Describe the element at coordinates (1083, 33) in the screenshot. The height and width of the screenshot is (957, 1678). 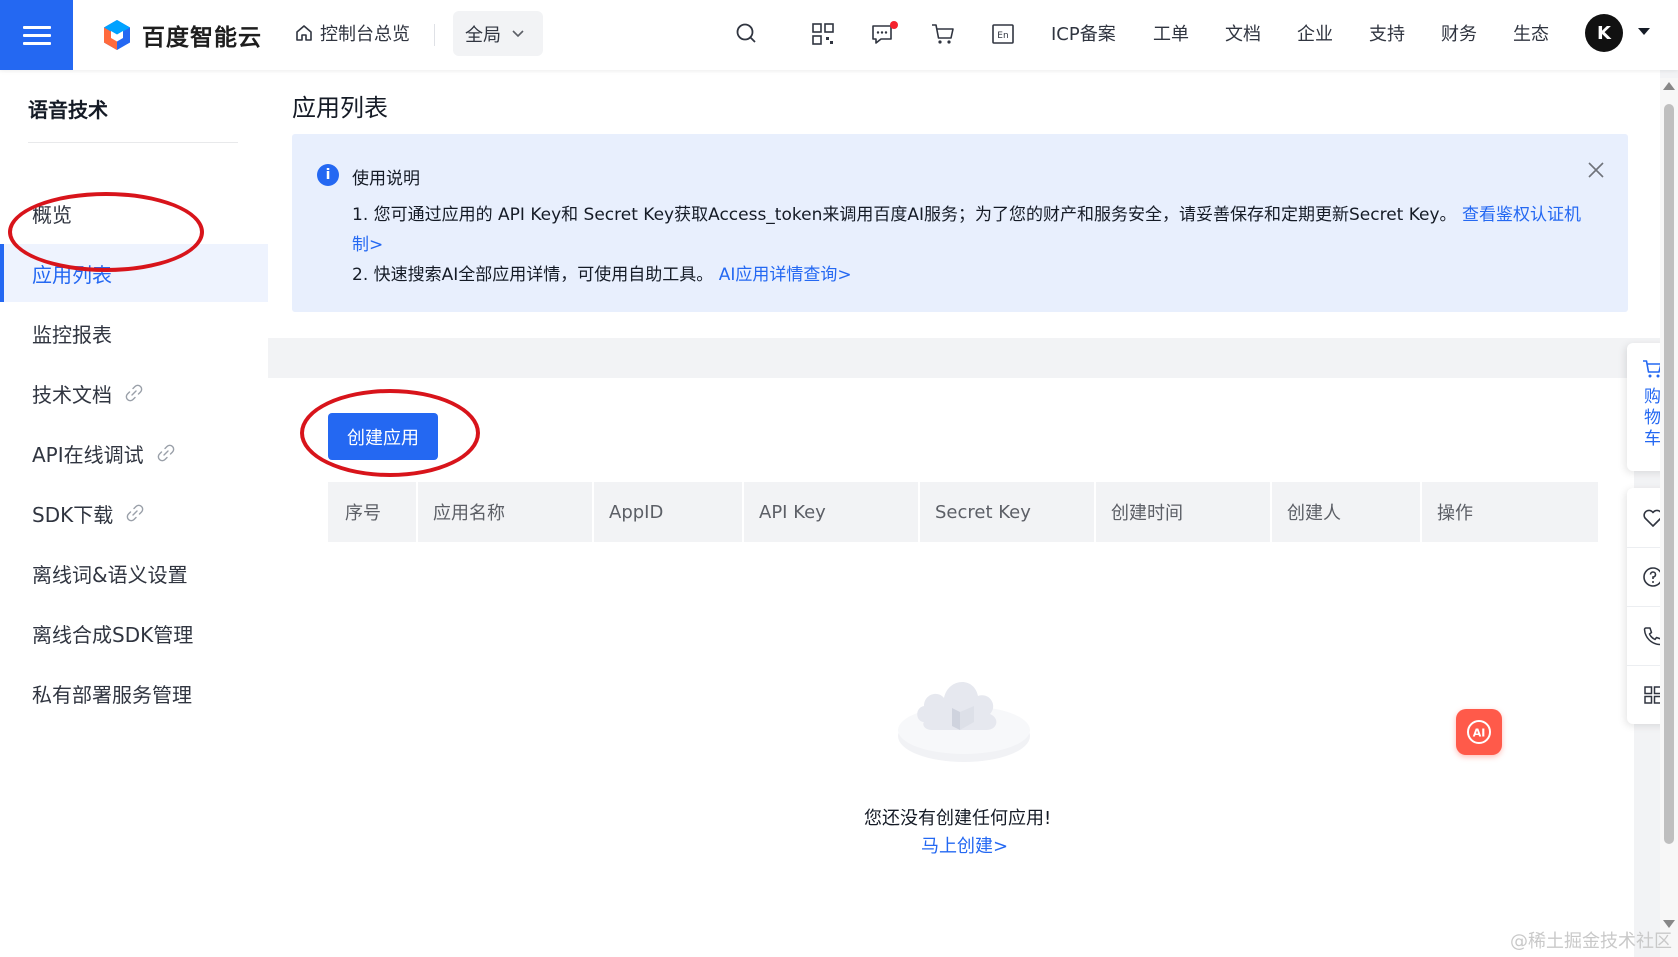
I see `nav-icp: ICP备案` at that location.